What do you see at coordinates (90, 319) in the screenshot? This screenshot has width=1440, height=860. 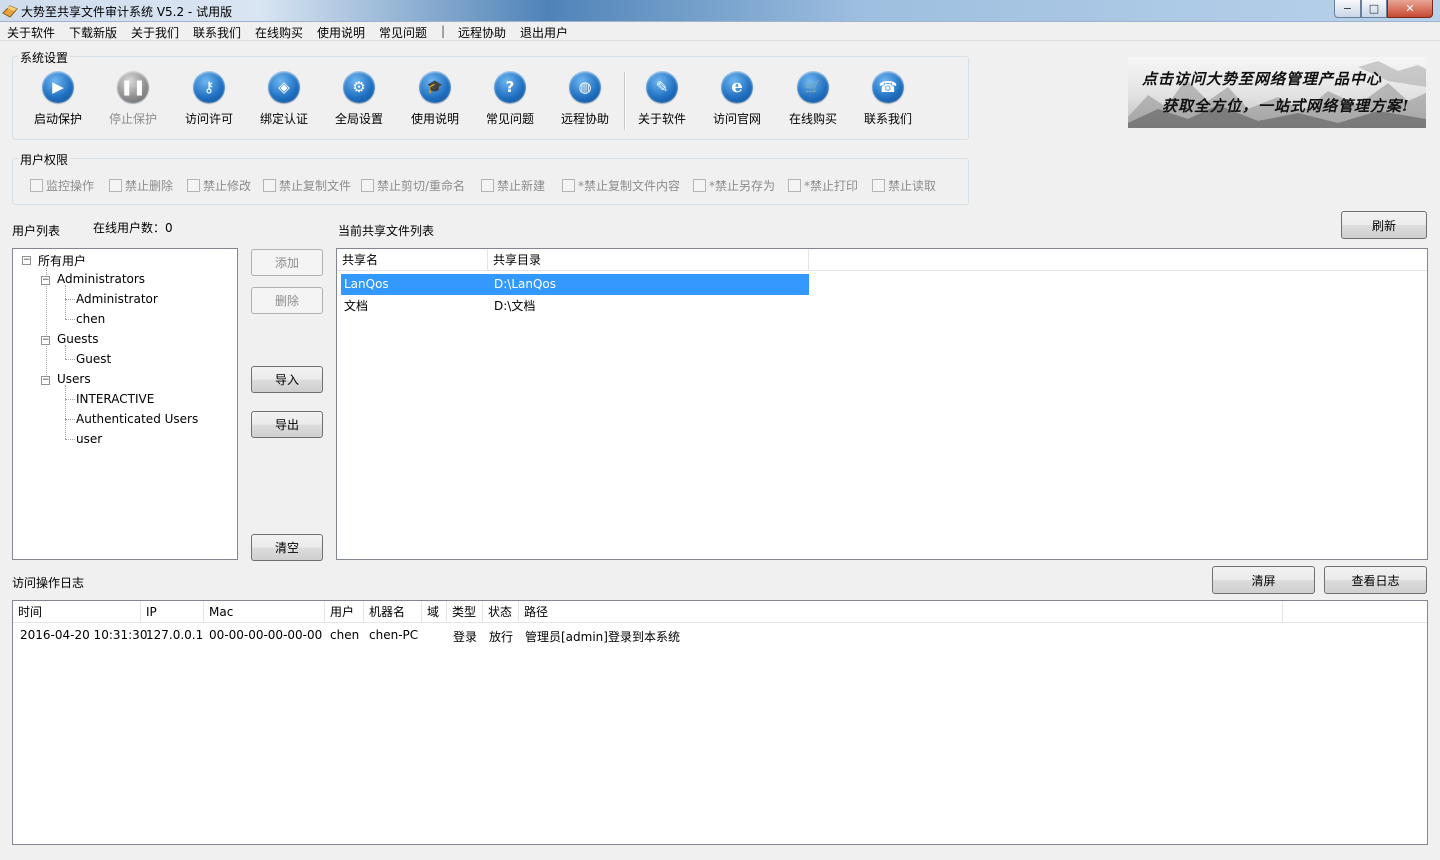 I see `tree-user-chen: chen` at bounding box center [90, 319].